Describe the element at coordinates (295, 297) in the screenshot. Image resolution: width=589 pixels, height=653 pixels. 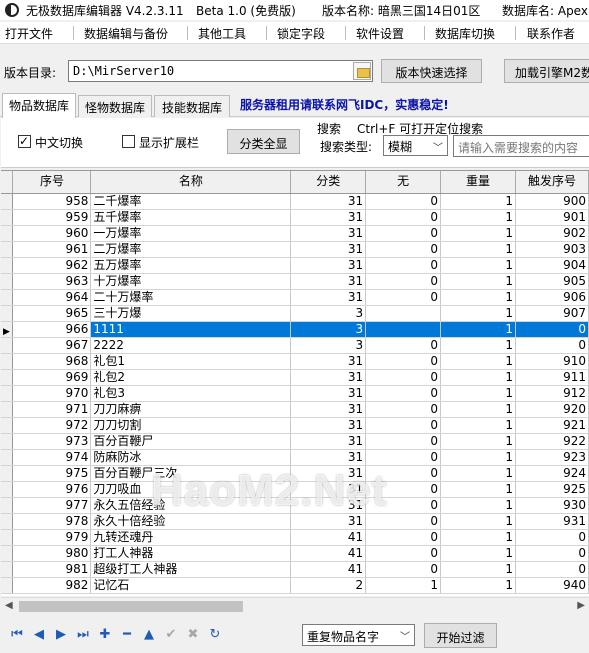
I see `table-row: 964 二十万爆率 31 0 1 906` at that location.